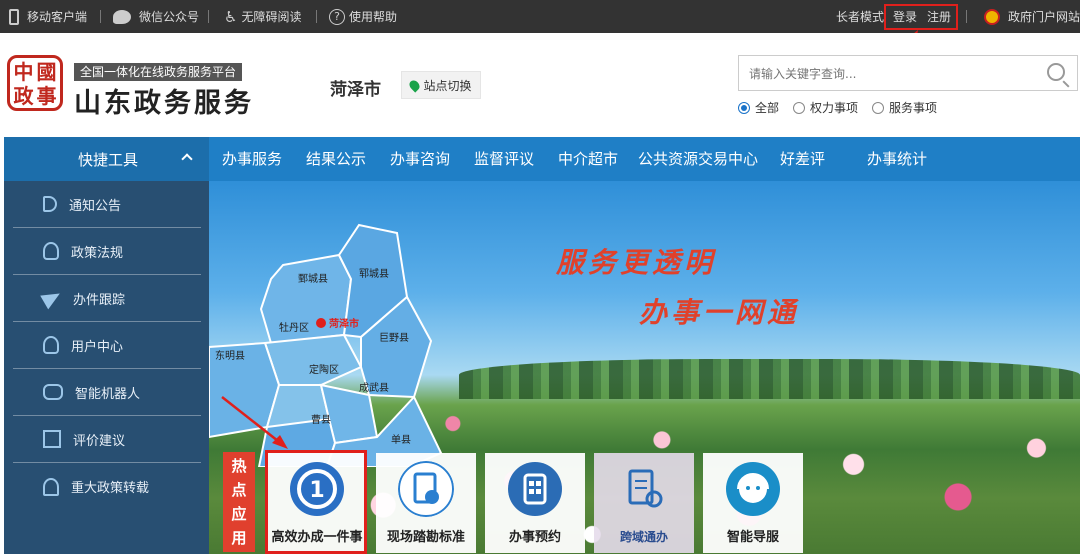 The width and height of the screenshot is (1080, 554). I want to click on speaker-icon, so click(50, 204).